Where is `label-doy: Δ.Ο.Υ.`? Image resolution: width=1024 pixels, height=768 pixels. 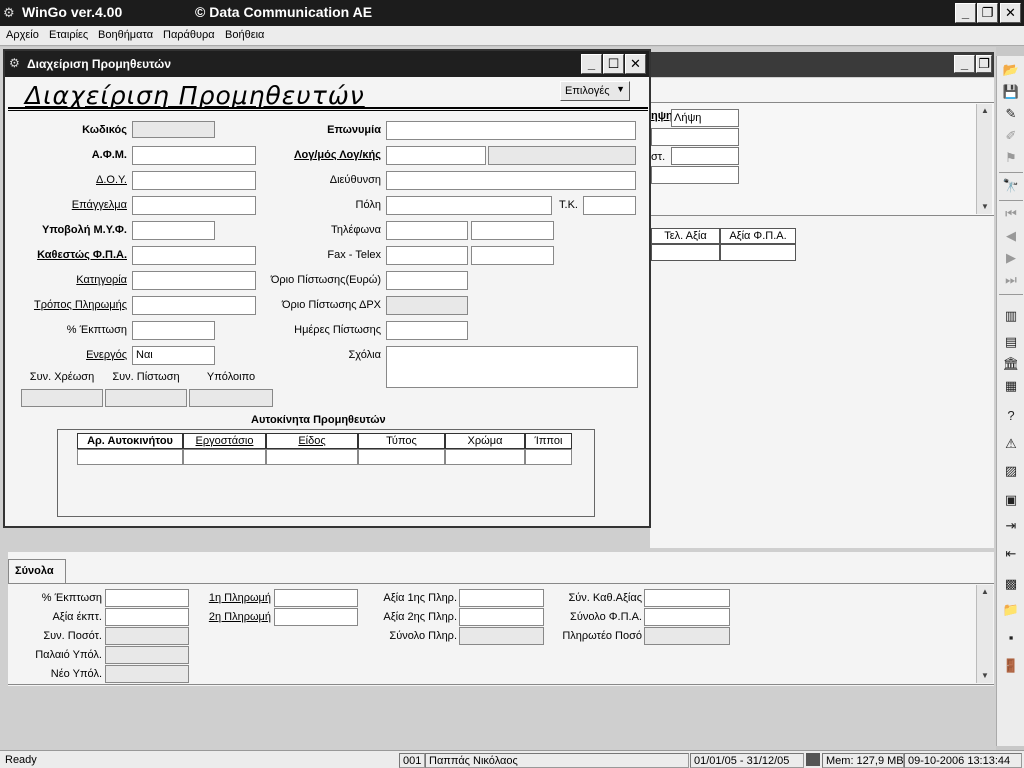
label-doy: Δ.Ο.Υ. is located at coordinates (111, 180).